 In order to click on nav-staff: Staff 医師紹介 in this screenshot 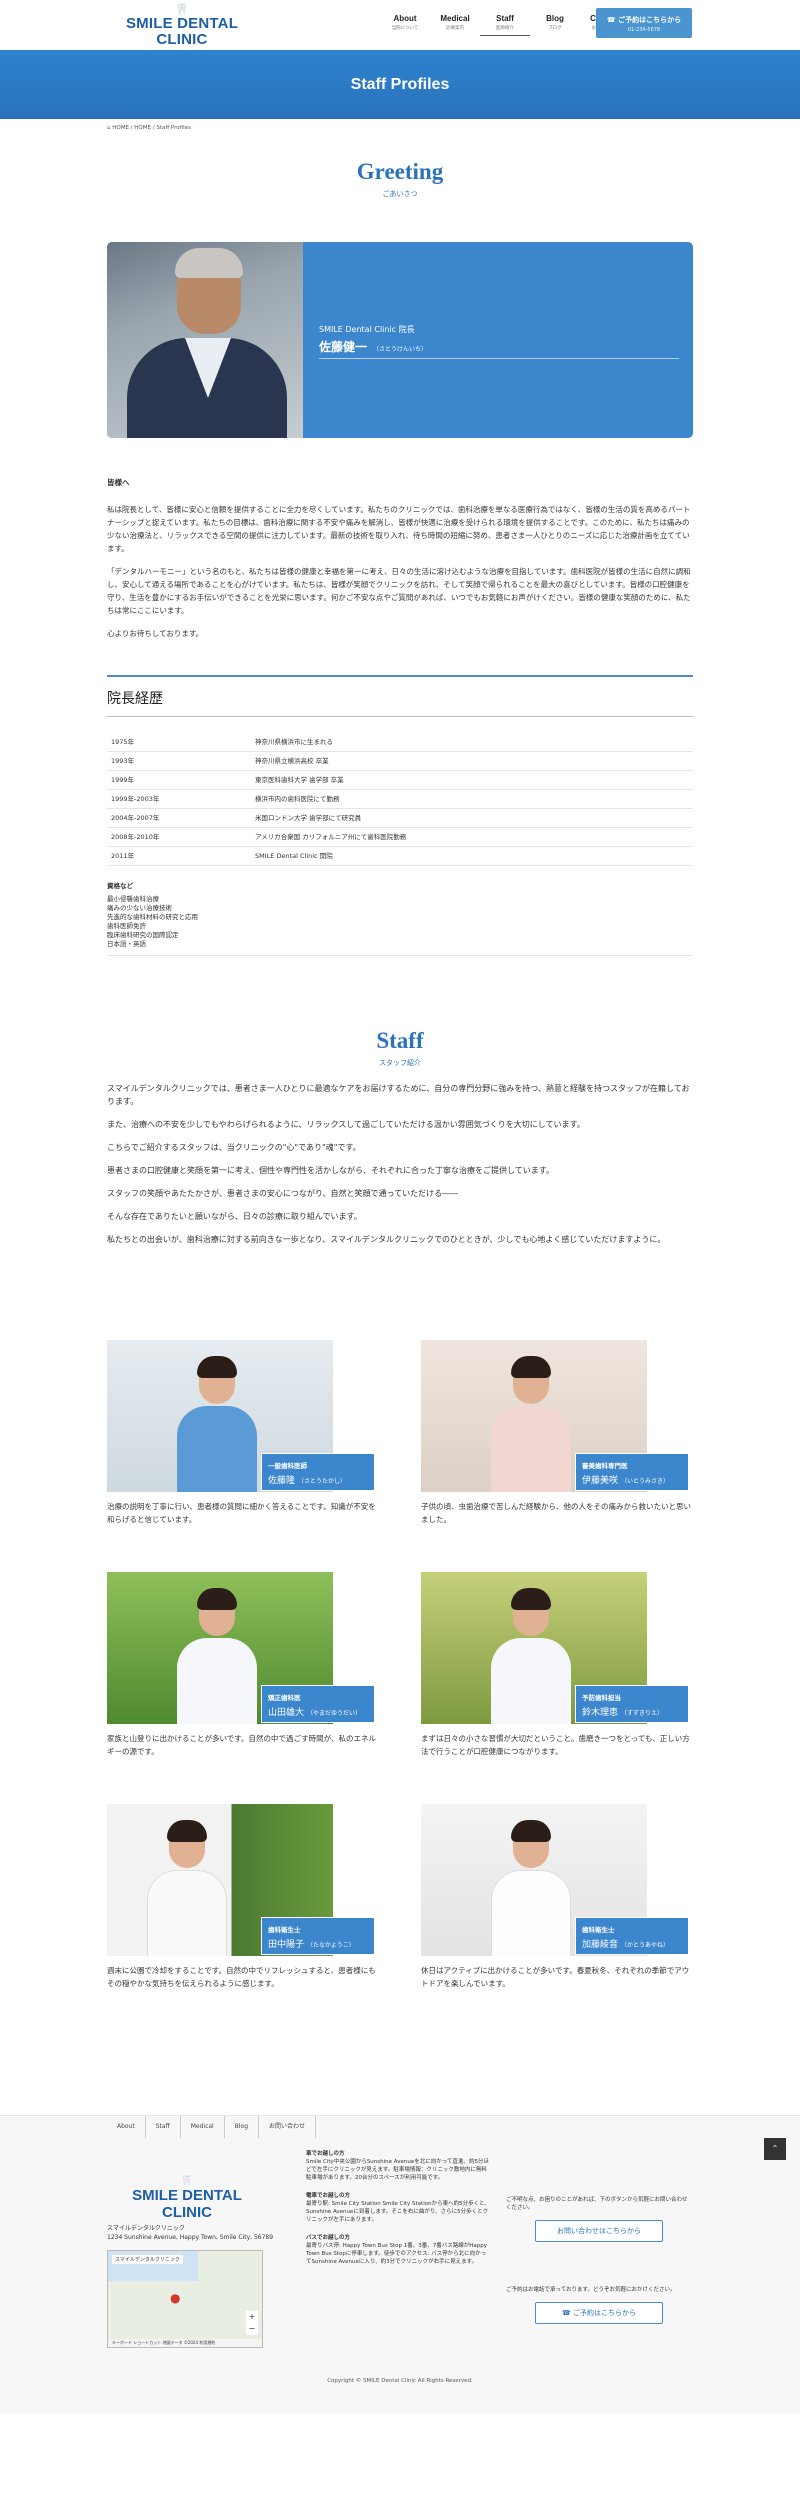, I will do `click(505, 25)`.